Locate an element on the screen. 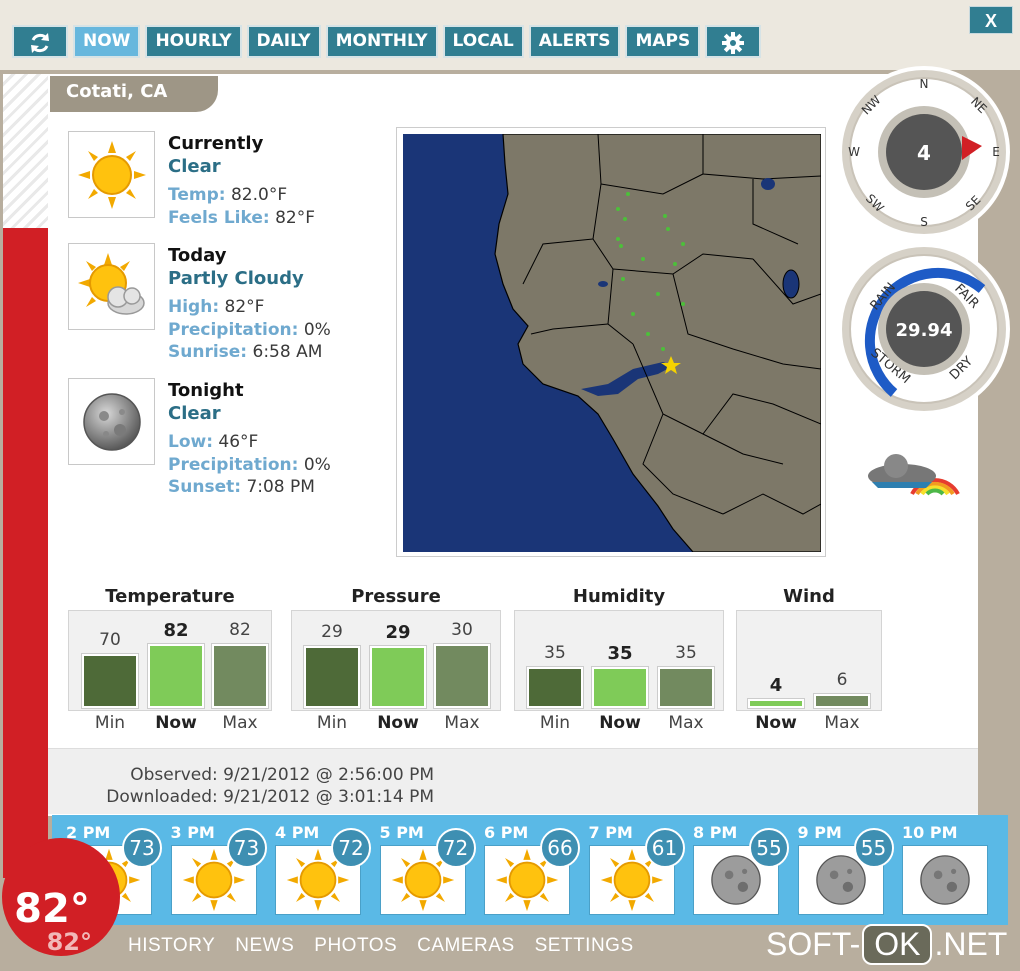 Image resolution: width=1020 pixels, height=971 pixels. hourly-item: 6 PM 66 is located at coordinates (525, 870).